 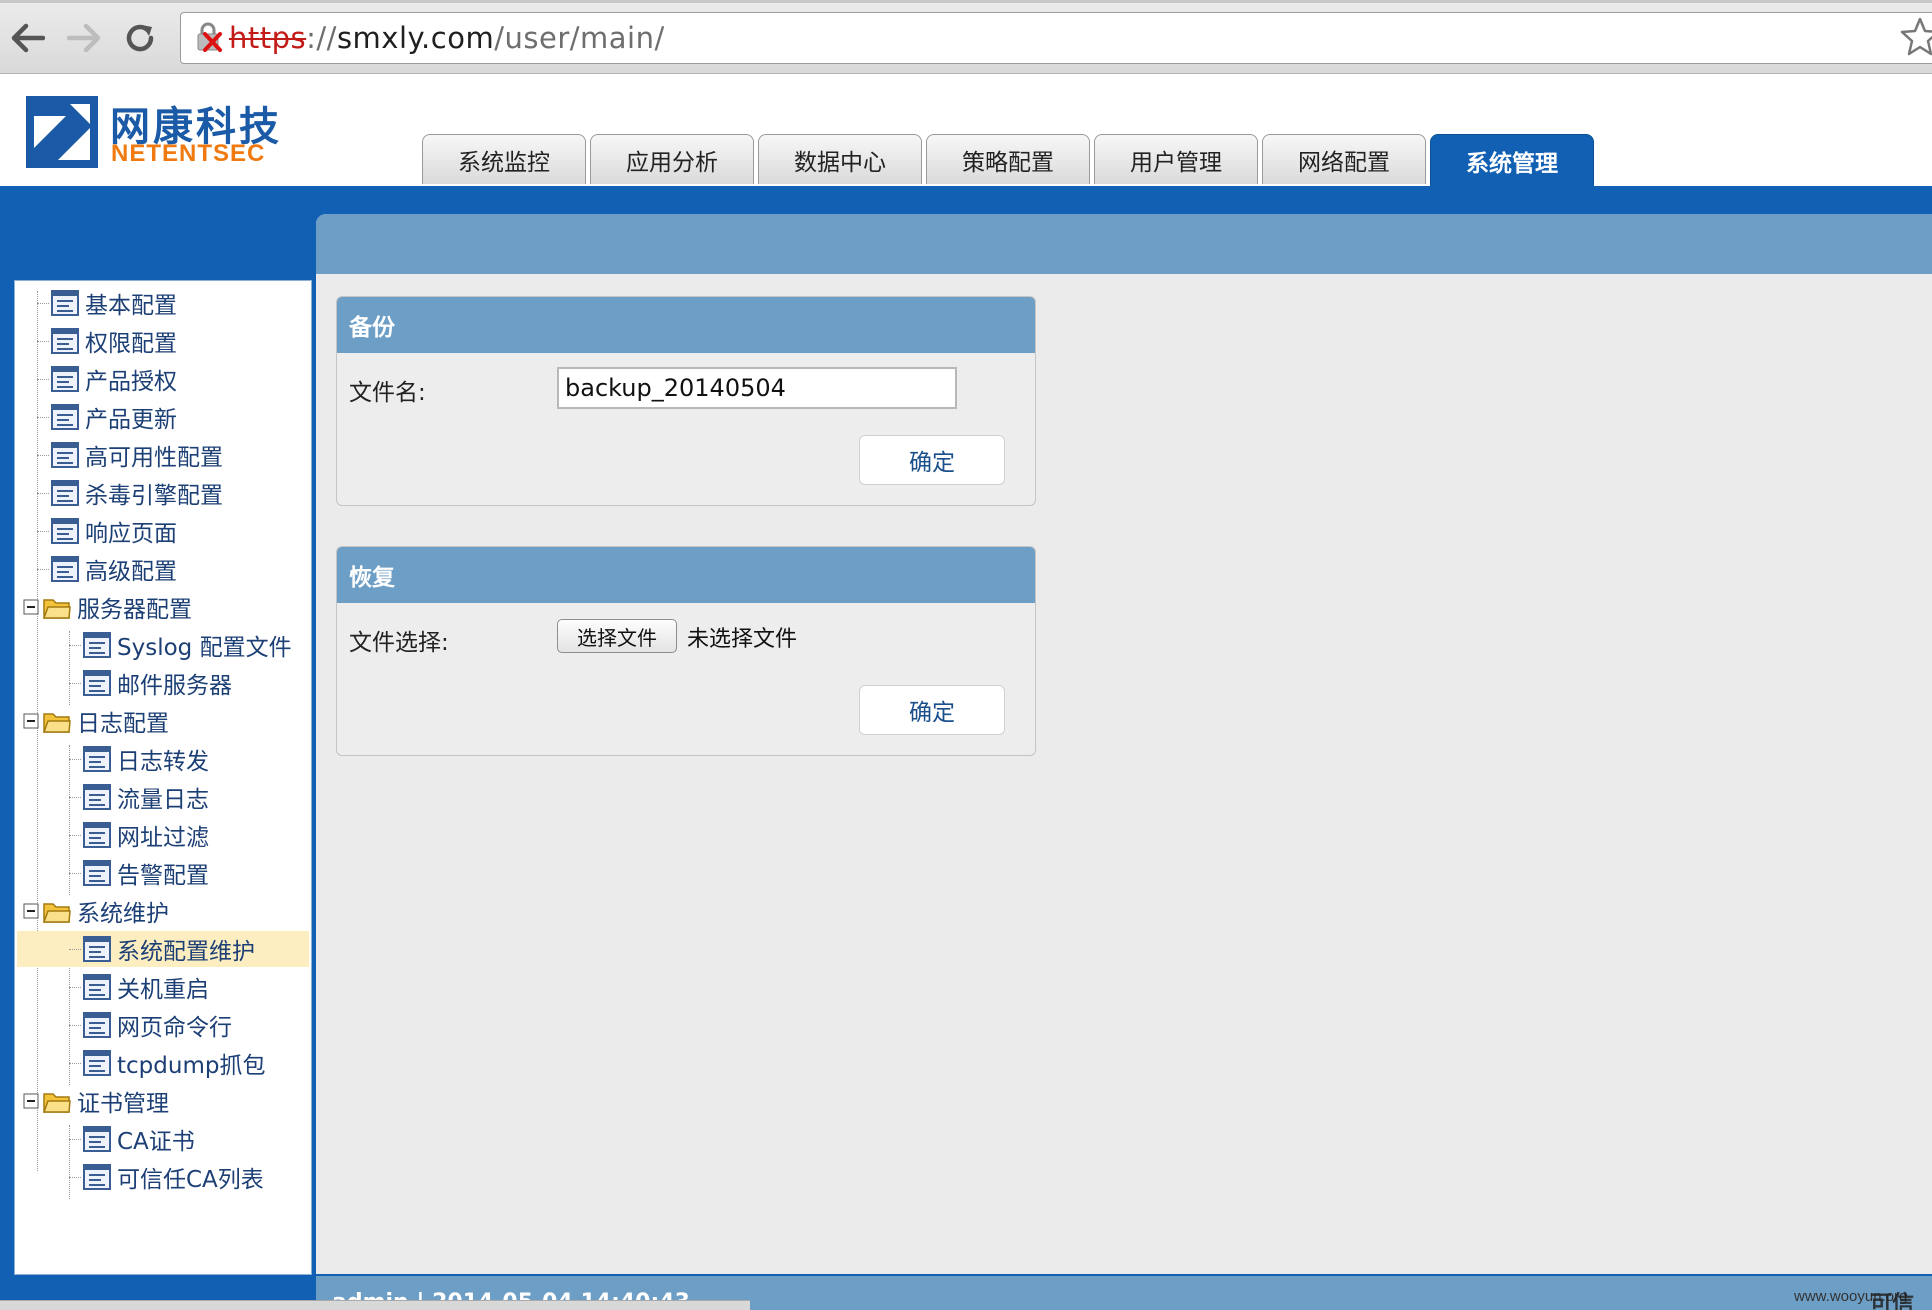 I want to click on sidebar-item-label: 网址过滤, so click(x=163, y=838).